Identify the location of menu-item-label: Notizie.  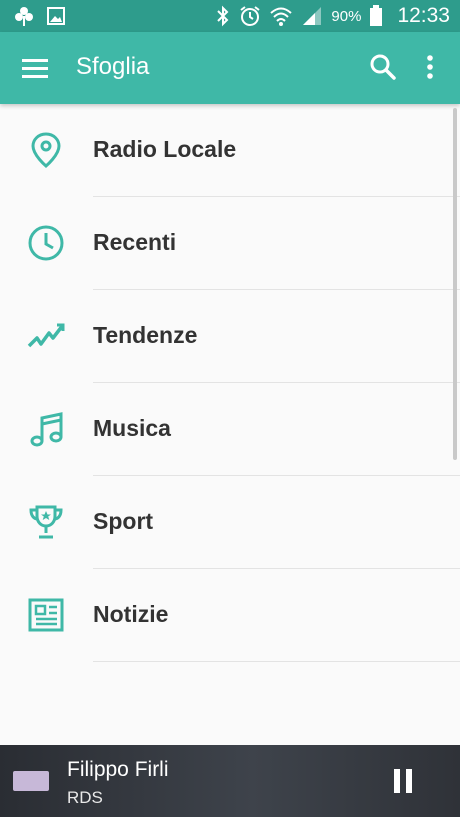
(131, 614).